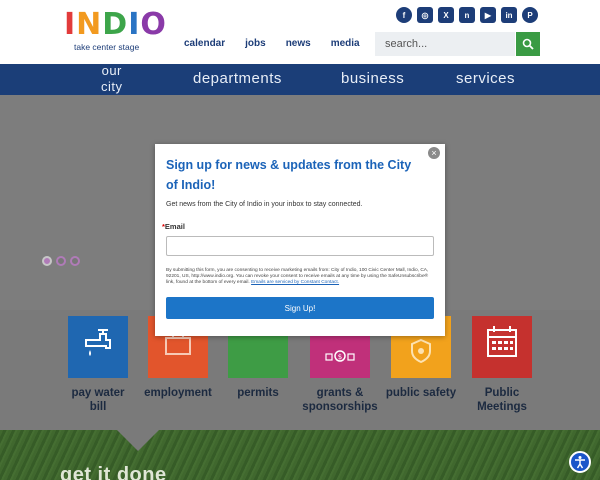 The width and height of the screenshot is (600, 480). Describe the element at coordinates (98, 342) in the screenshot. I see `water-faucet-icon` at that location.